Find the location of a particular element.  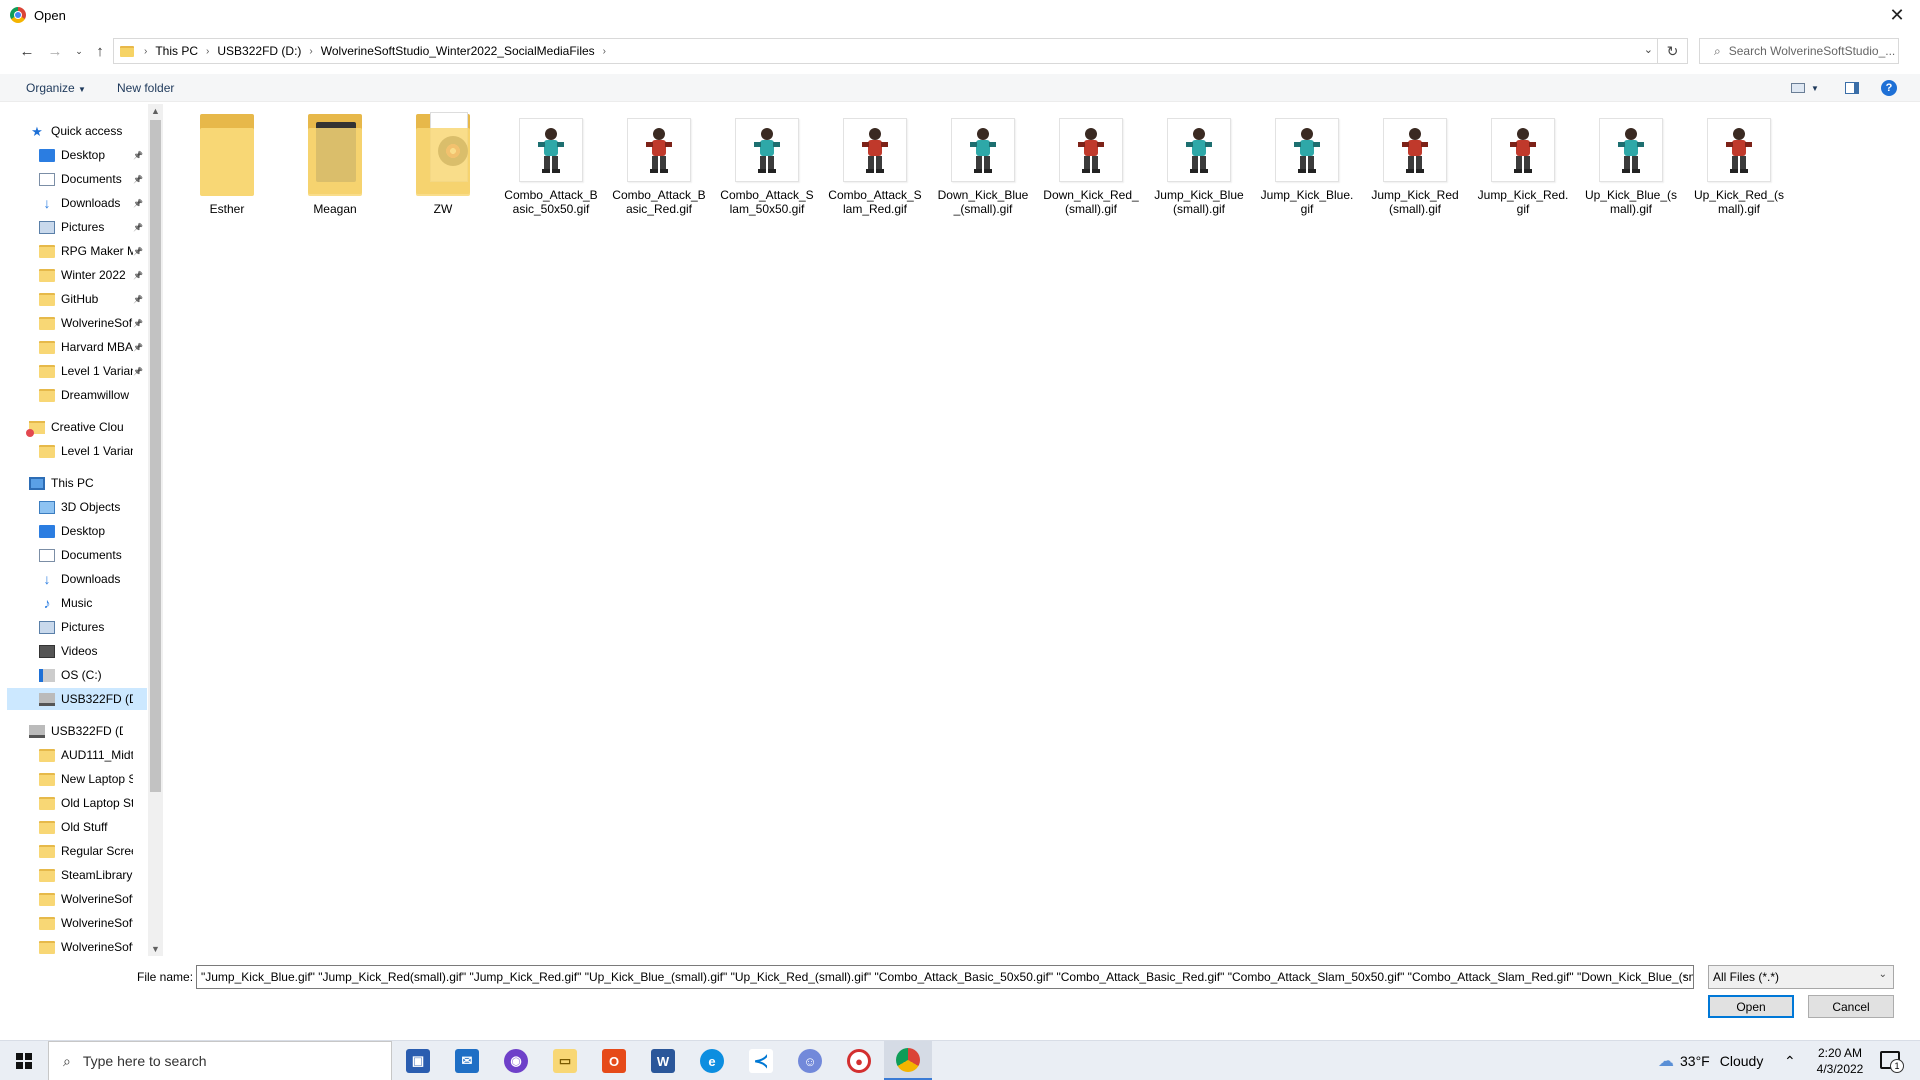

nav-item-pc-3: ↓ Downloads is located at coordinates (77, 579).